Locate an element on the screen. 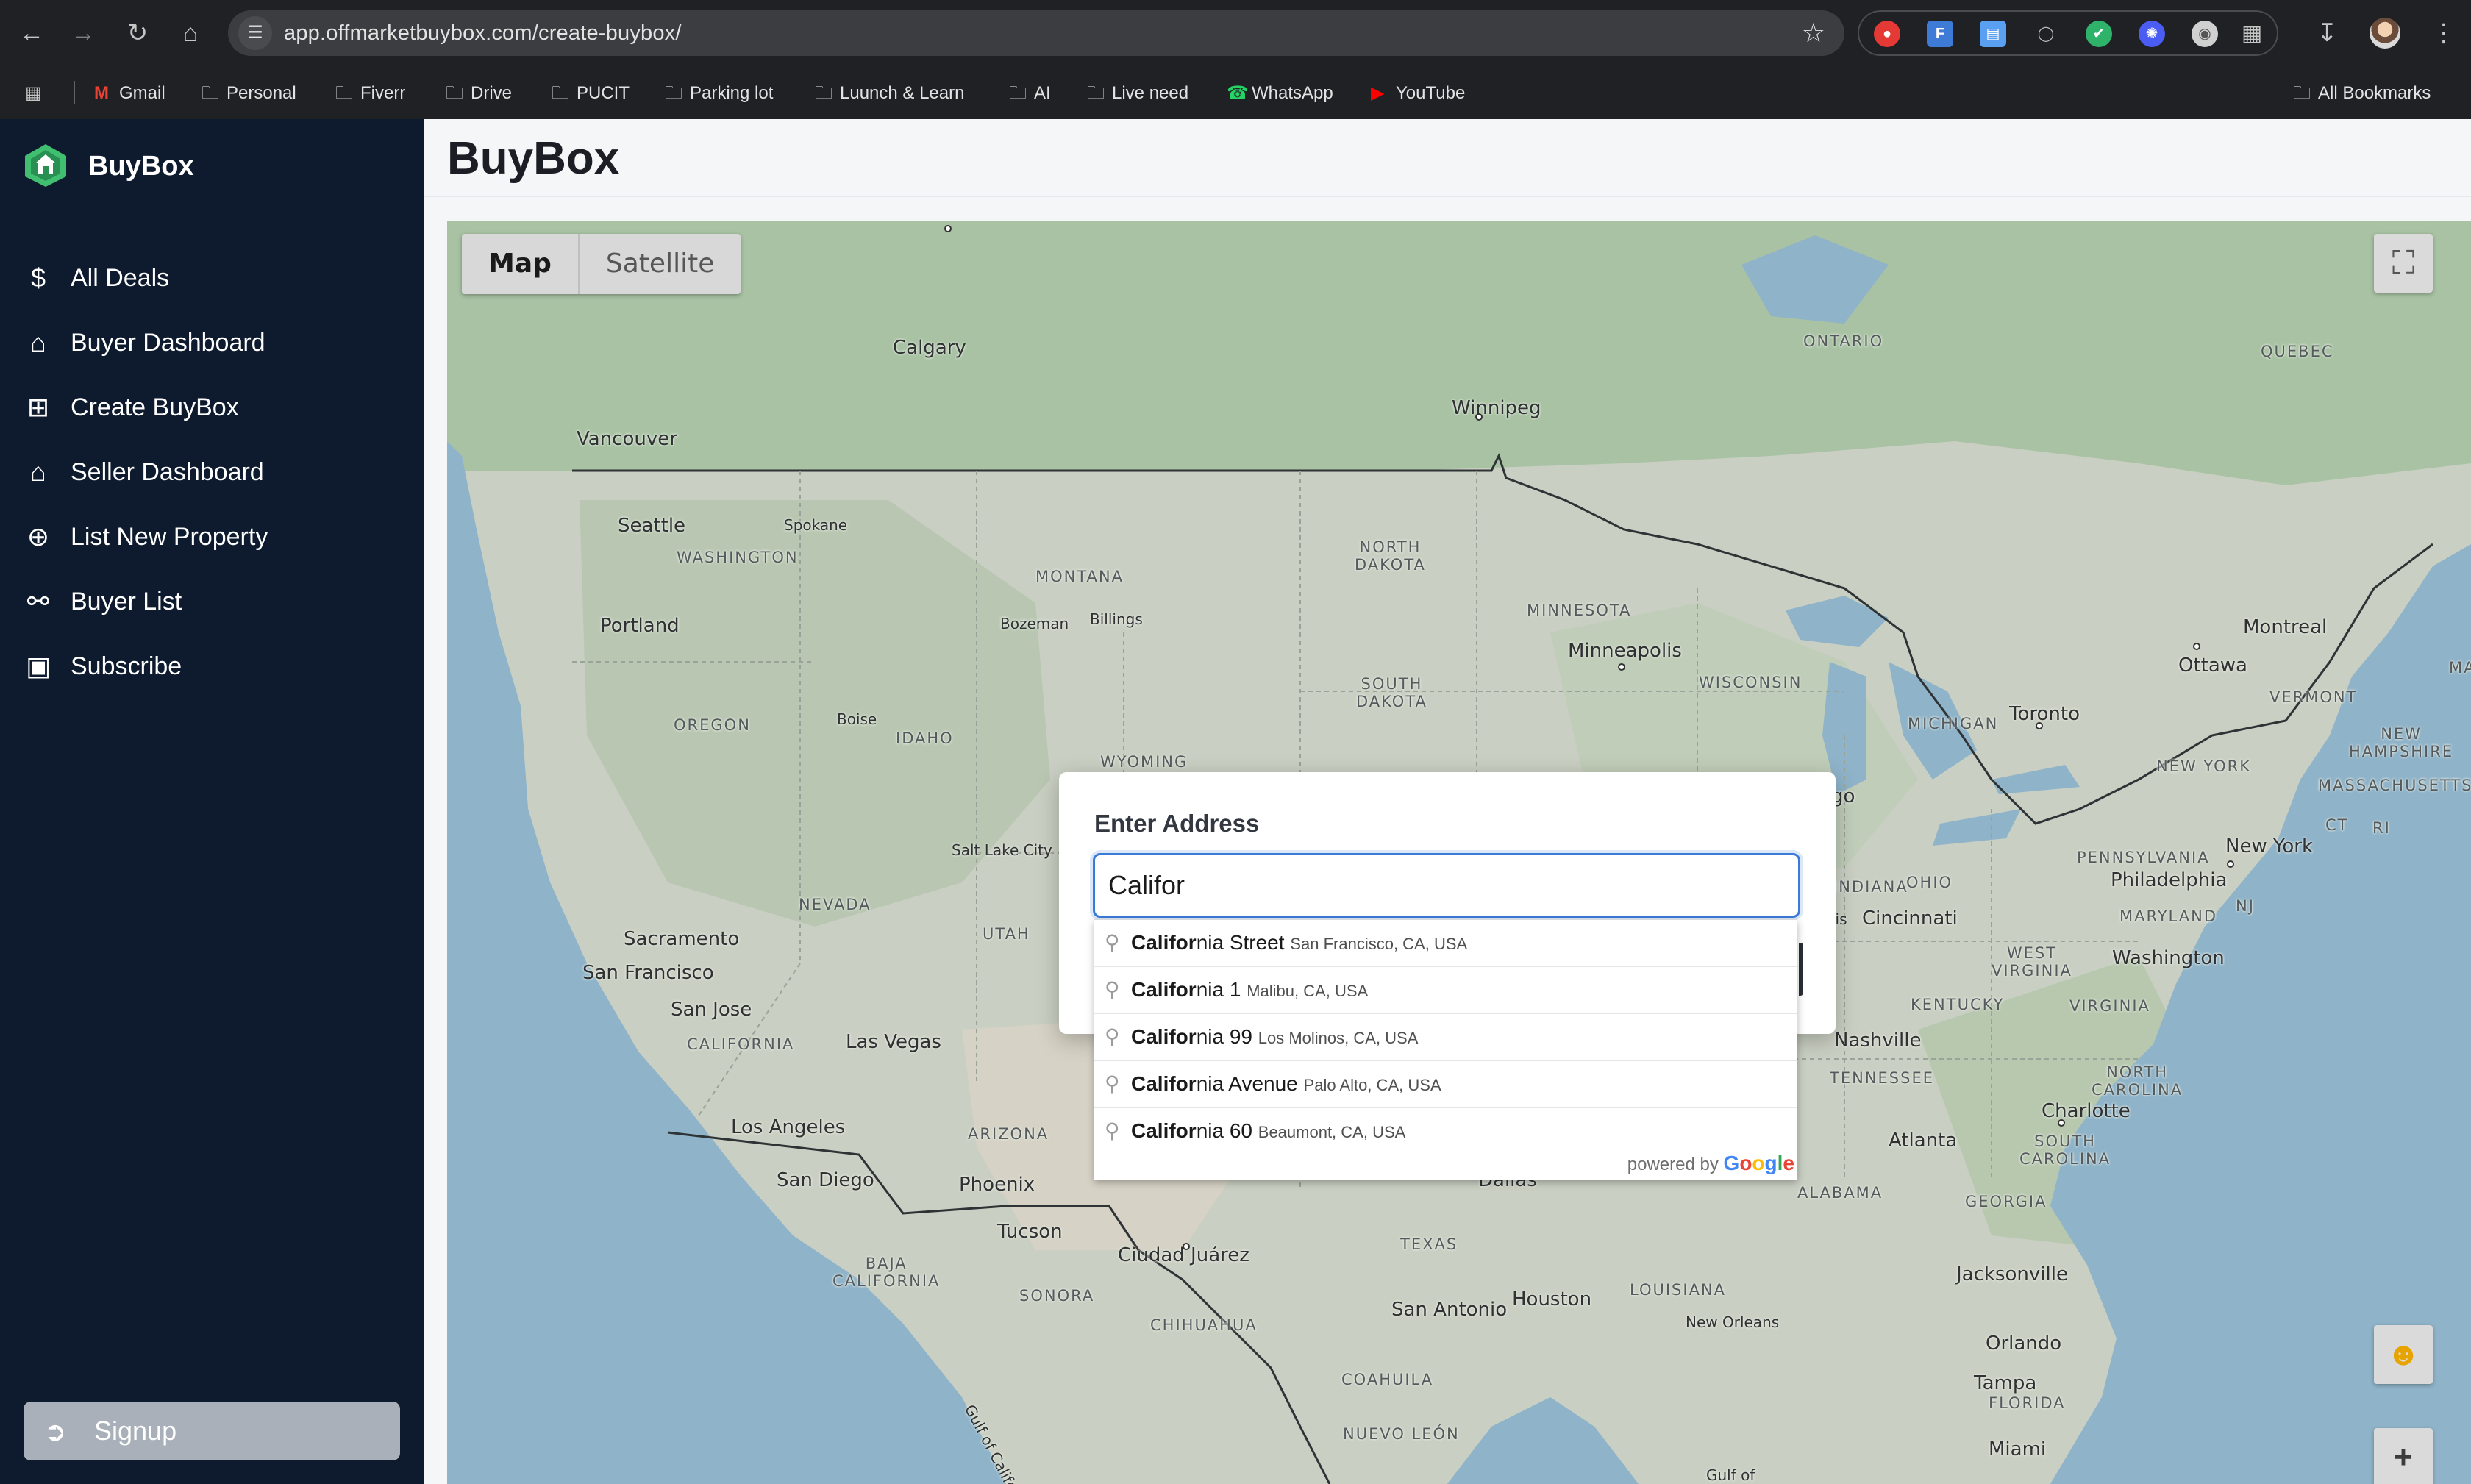  map-label: NEW HAMPSHIRE is located at coordinates (2402, 742).